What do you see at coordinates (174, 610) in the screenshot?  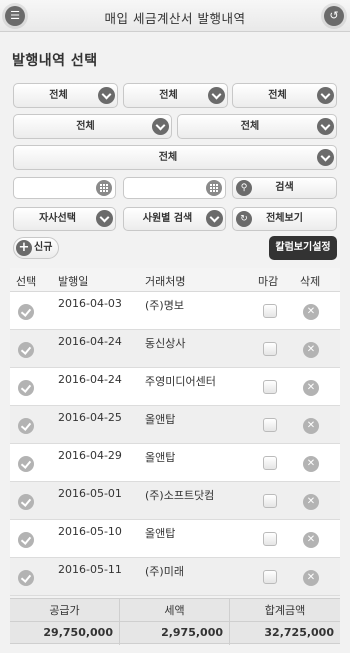 I see `tax-label: 세액` at bounding box center [174, 610].